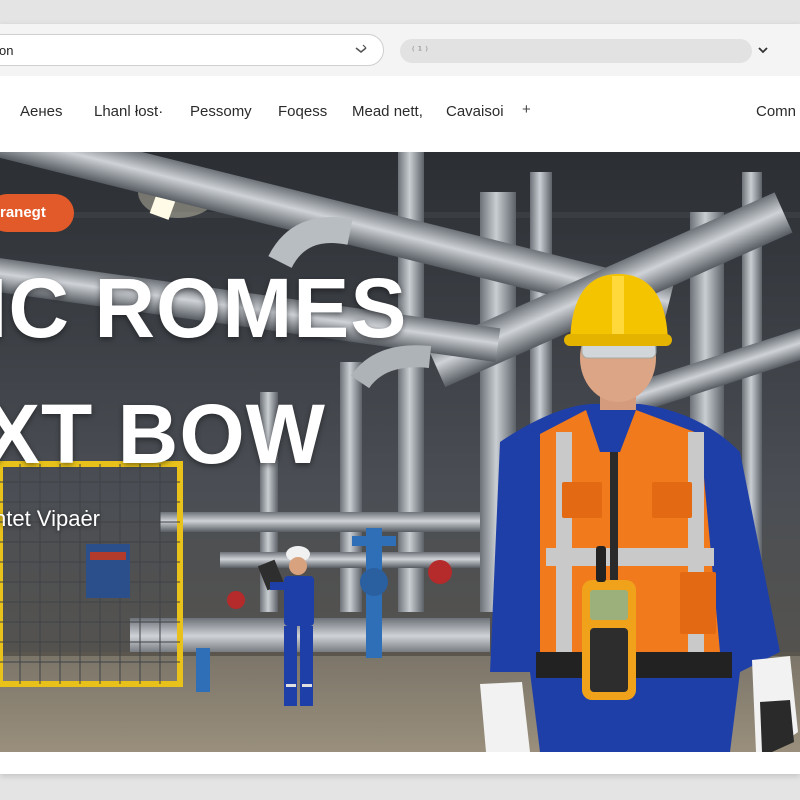 This screenshot has width=800, height=800. What do you see at coordinates (221, 111) in the screenshot?
I see `nav-item-3: Pessomy` at bounding box center [221, 111].